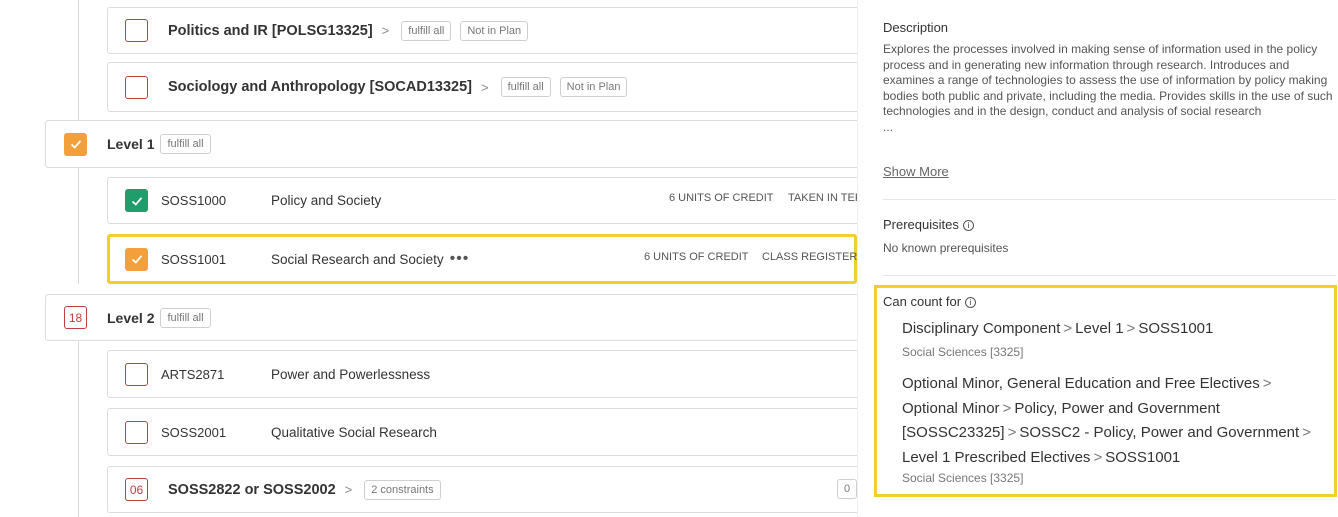 This screenshot has width=1338, height=517. What do you see at coordinates (131, 144) in the screenshot?
I see `level-title: Level 1` at bounding box center [131, 144].